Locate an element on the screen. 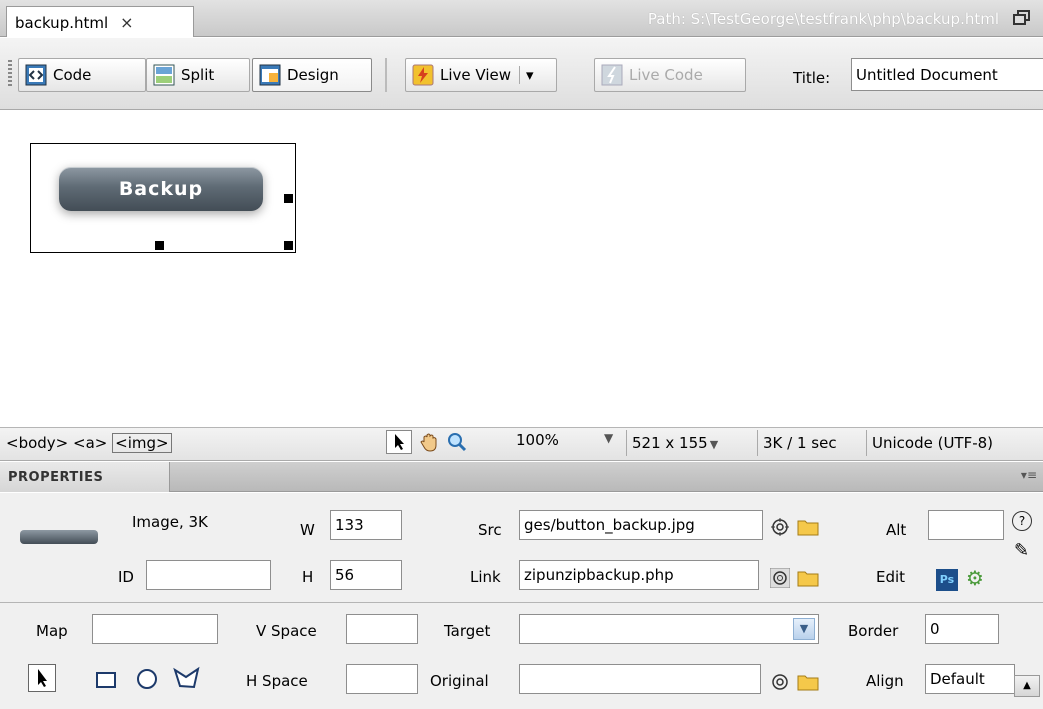  document-tab: backup.html × is located at coordinates (100, 21).